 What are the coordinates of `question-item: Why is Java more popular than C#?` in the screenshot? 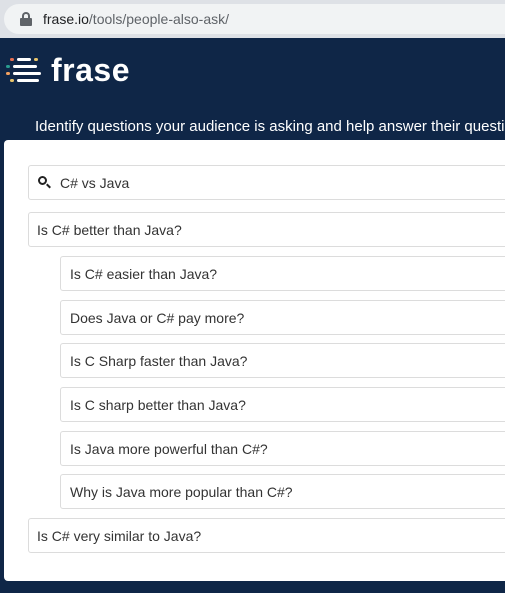 It's located at (282, 491).